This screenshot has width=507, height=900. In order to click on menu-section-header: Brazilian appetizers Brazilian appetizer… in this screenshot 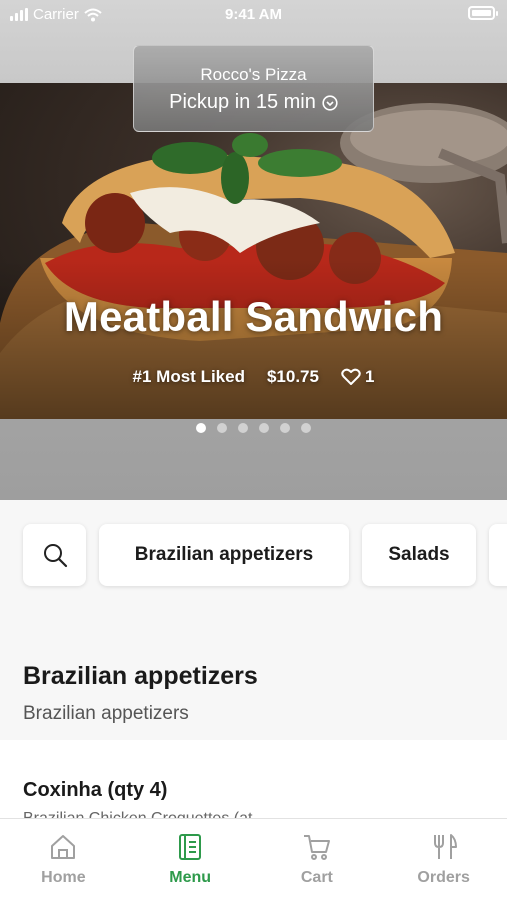, I will do `click(253, 680)`.